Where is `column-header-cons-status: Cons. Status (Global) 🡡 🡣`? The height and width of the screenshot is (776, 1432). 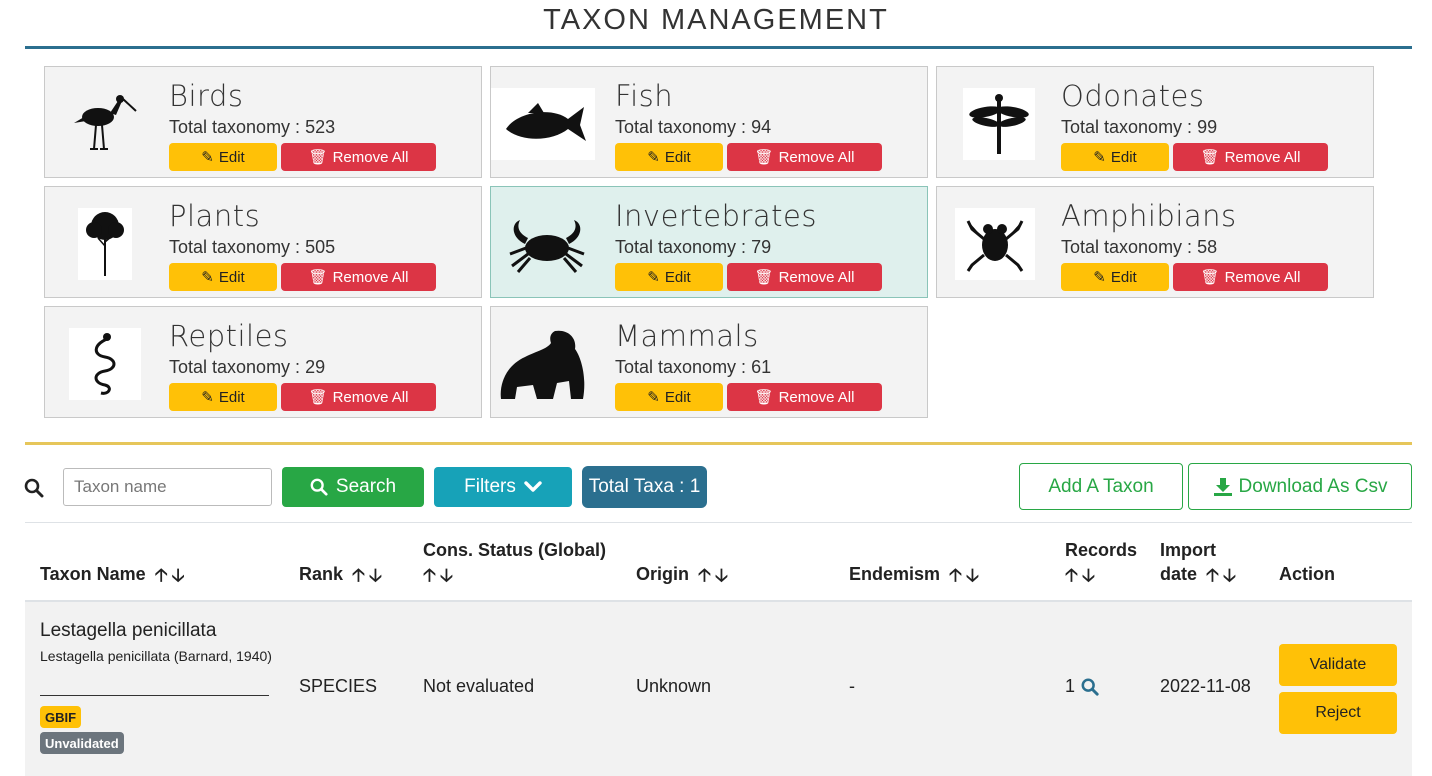
column-header-cons-status: Cons. Status (Global) 🡡 🡣 is located at coordinates (523, 562).